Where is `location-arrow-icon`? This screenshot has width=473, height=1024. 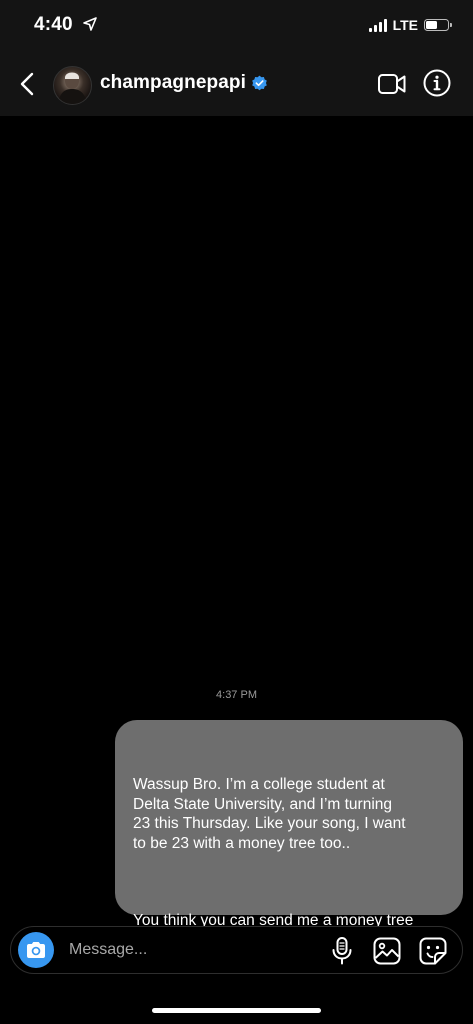 location-arrow-icon is located at coordinates (90, 24).